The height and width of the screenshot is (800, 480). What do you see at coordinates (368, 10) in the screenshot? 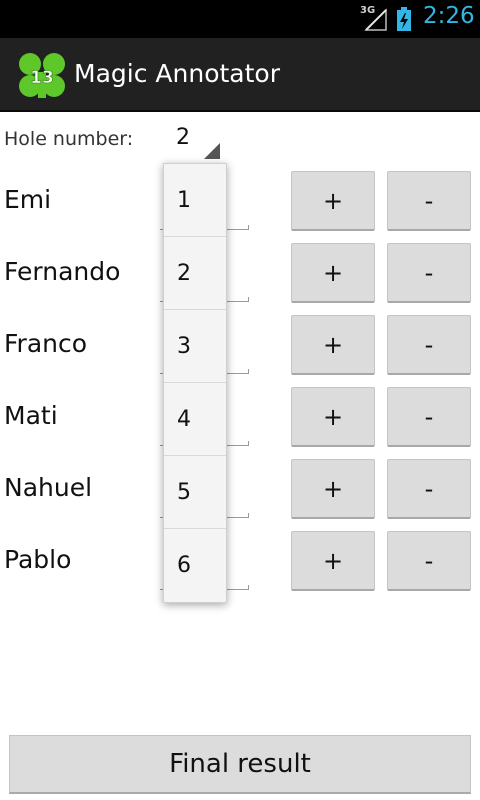
I see `network-type: 3G` at bounding box center [368, 10].